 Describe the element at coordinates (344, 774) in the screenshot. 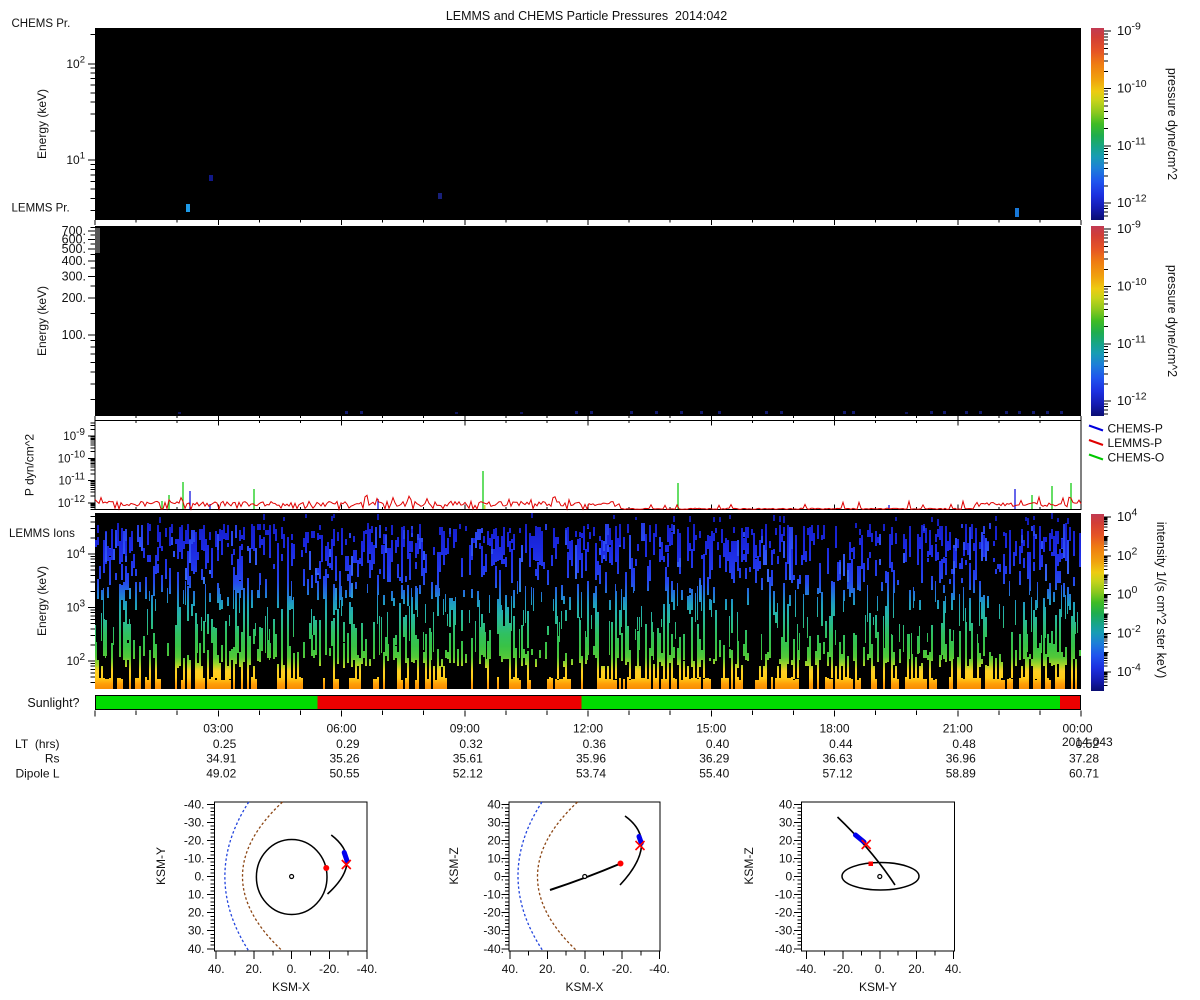

I see `svg-text: 50.55` at that location.